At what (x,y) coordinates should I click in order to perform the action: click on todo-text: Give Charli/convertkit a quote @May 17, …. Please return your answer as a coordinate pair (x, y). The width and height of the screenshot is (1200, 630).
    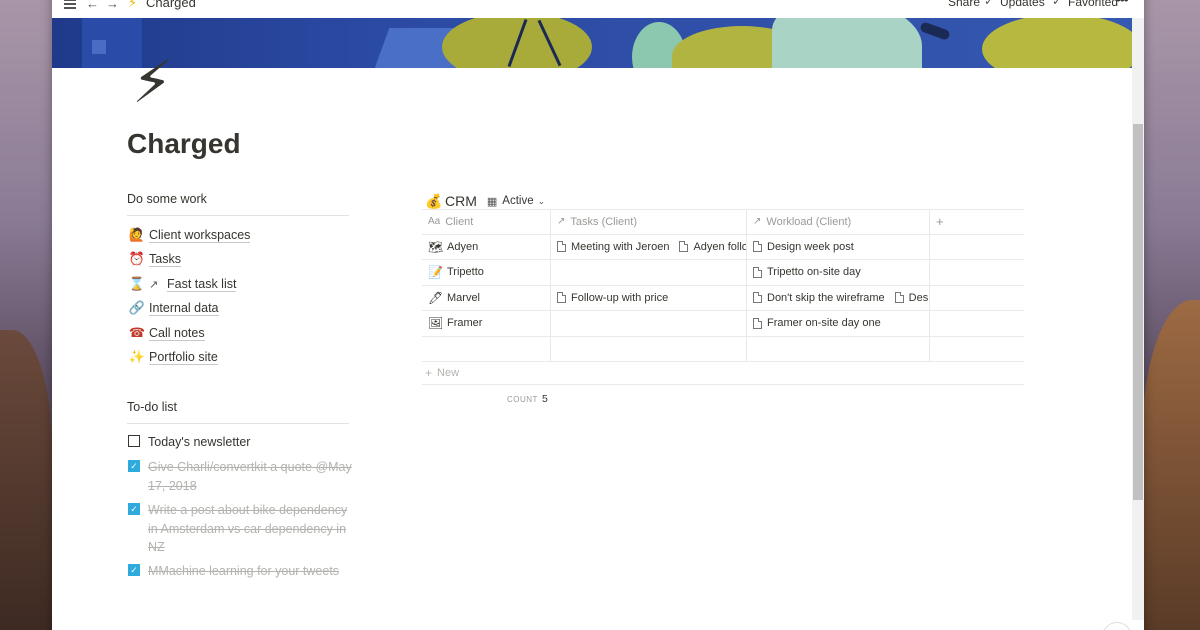
    Looking at the image, I should click on (250, 476).